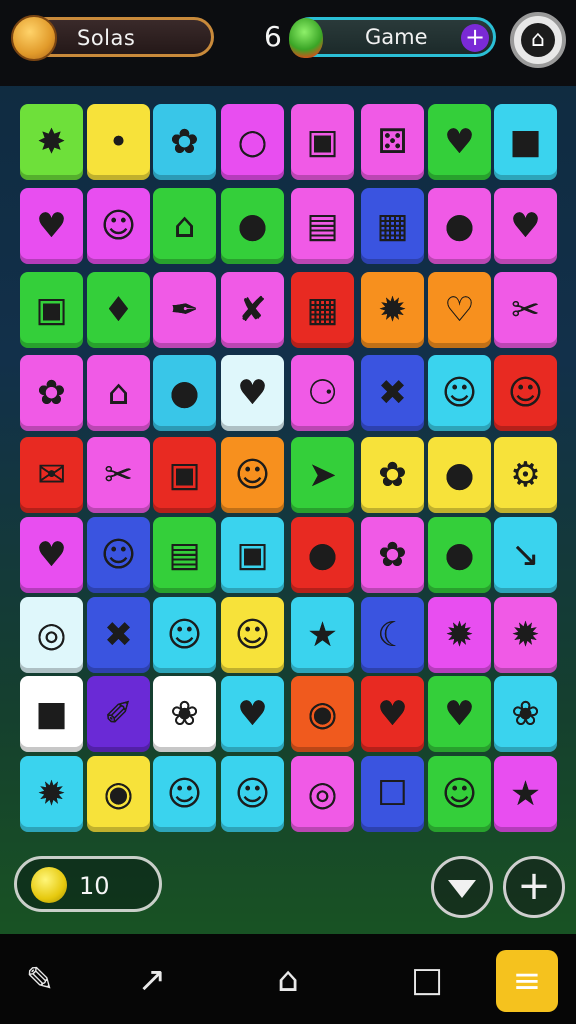  I want to click on tile: ✐, so click(118, 714).